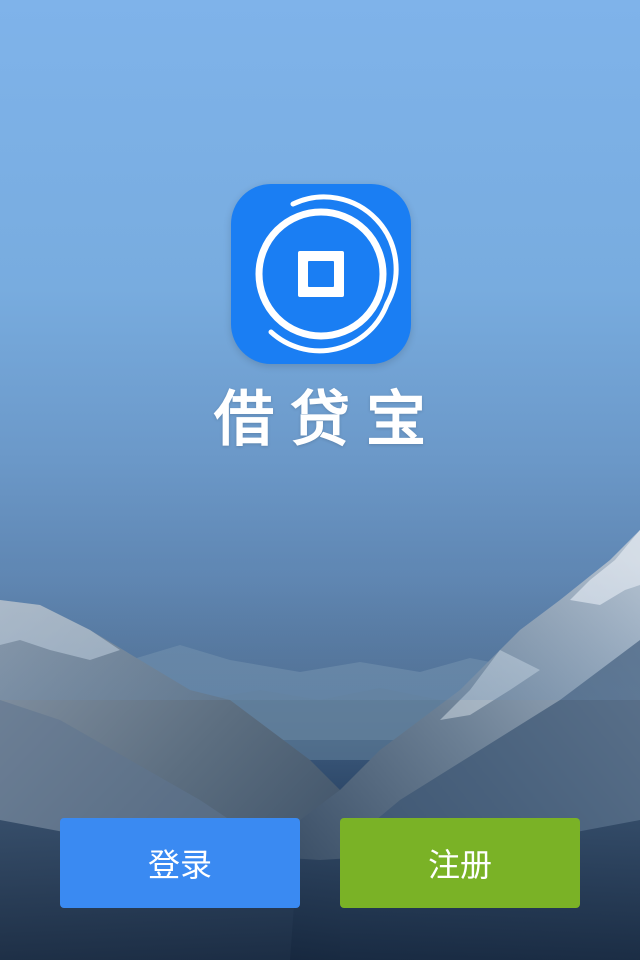  I want to click on coin-logo-icon, so click(327, 274).